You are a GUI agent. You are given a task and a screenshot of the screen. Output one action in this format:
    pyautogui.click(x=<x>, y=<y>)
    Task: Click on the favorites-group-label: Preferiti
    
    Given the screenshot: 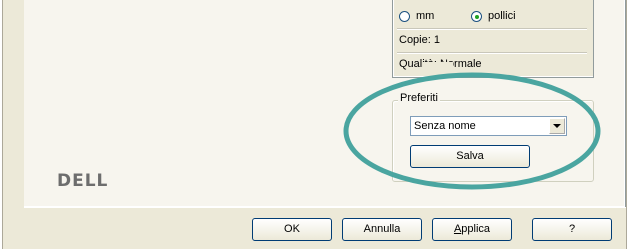 What is the action you would take?
    pyautogui.click(x=419, y=98)
    